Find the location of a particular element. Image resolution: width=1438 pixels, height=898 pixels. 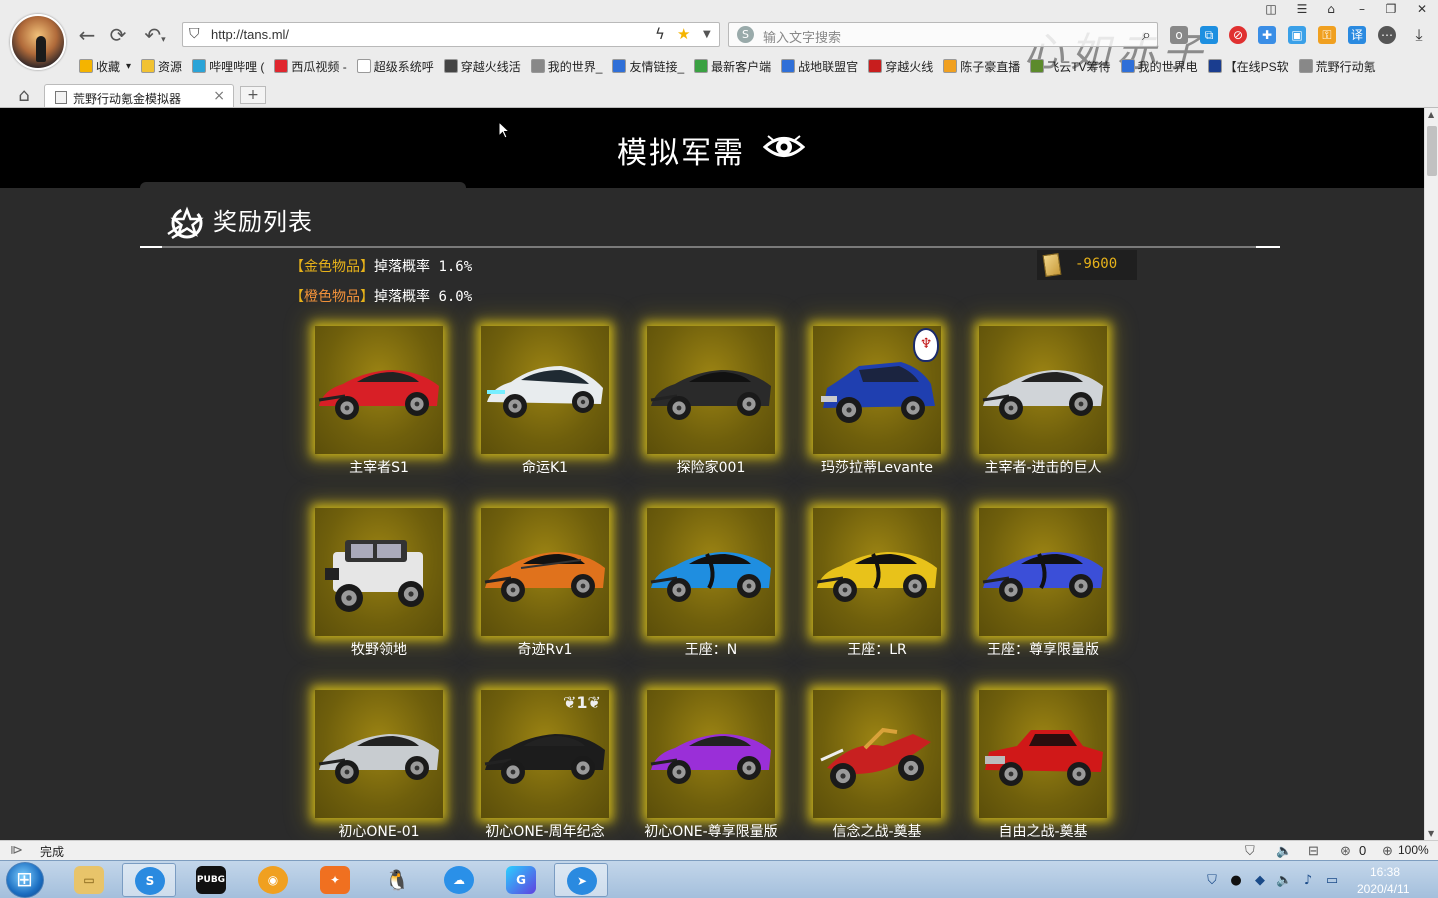

bookmark-item: 【在线PS软 is located at coordinates (1248, 66).